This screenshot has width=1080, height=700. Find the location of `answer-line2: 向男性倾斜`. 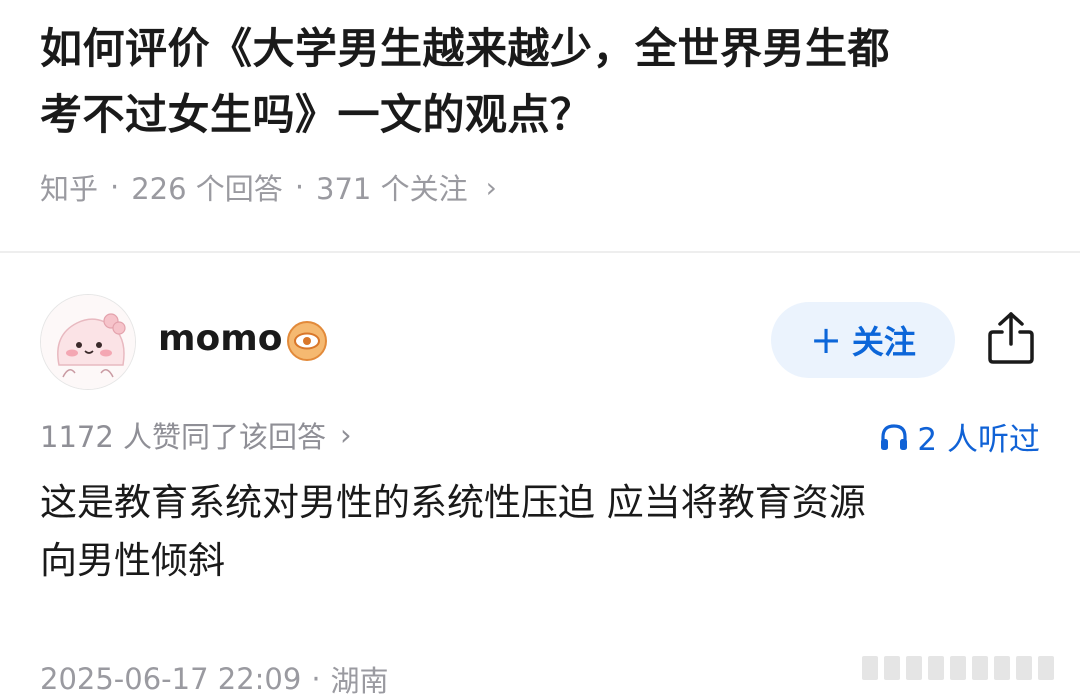

answer-line2: 向男性倾斜 is located at coordinates (132, 560).